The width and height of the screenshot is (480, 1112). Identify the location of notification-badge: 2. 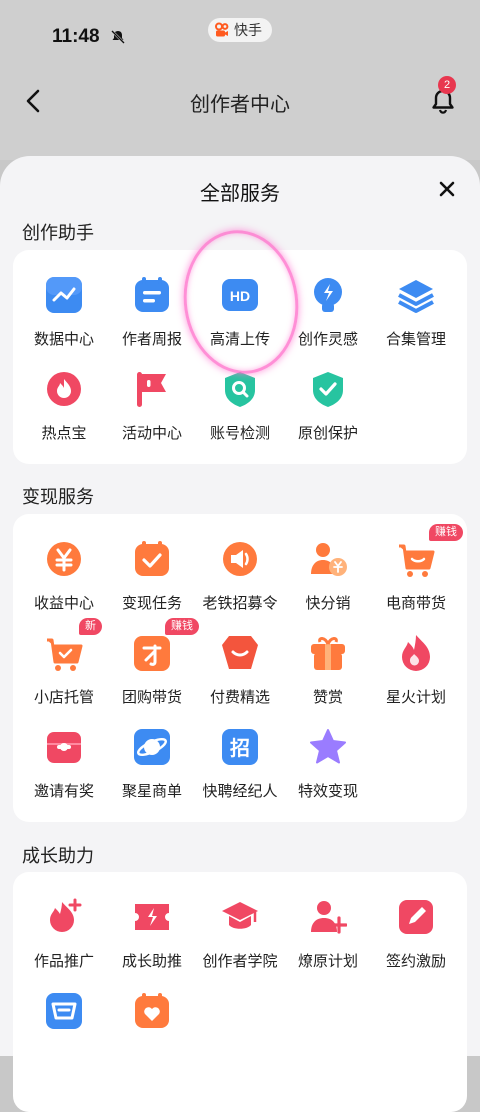
(447, 85).